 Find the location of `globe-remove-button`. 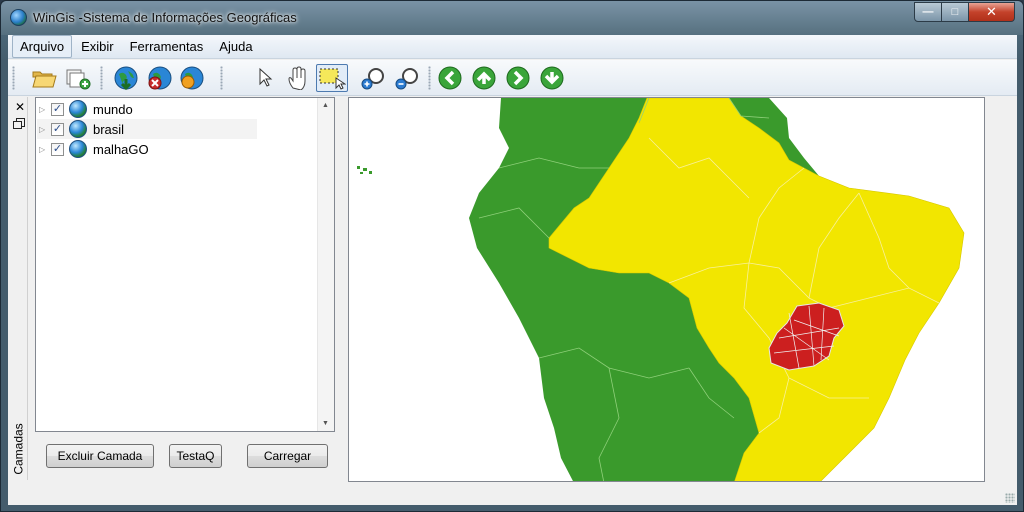

globe-remove-button is located at coordinates (160, 78).